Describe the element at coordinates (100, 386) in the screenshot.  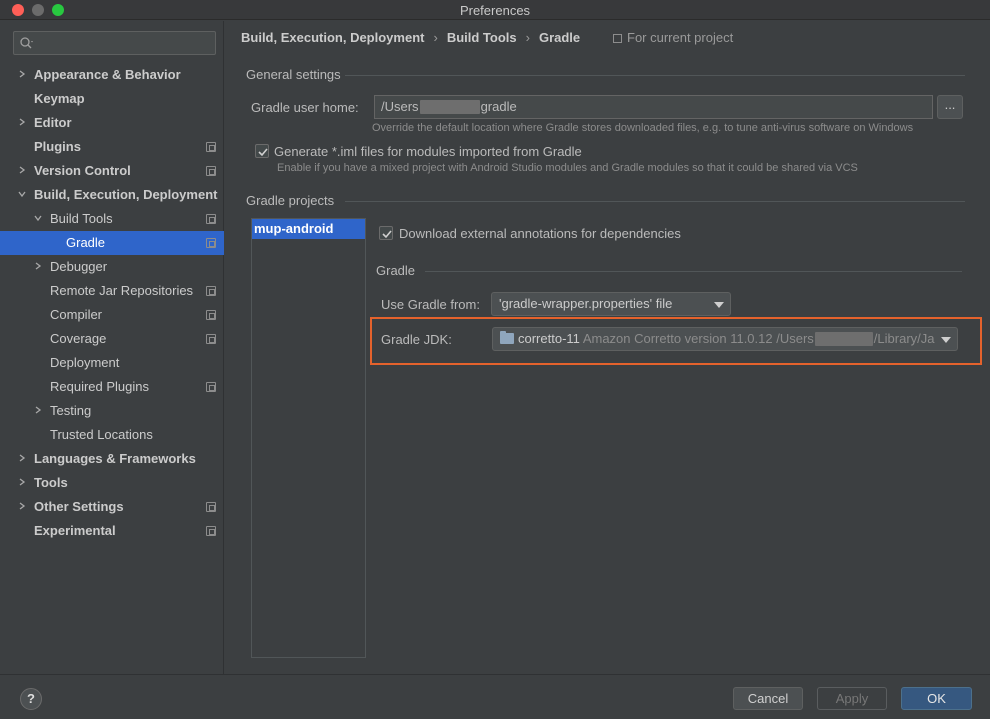
I see `sidebar-item-label: Required Plugins` at that location.